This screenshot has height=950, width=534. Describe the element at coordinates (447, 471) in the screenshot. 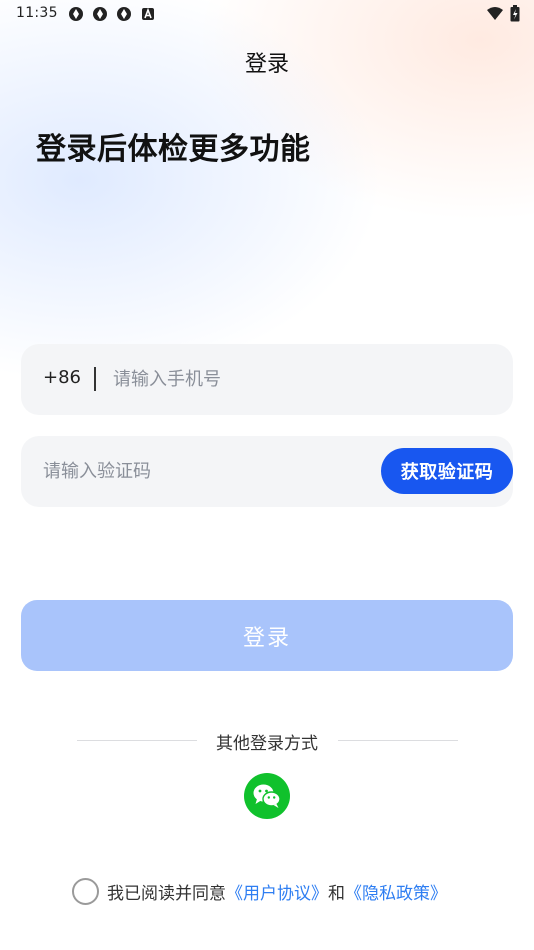

I see `get-code-button: 获取验证码` at that location.